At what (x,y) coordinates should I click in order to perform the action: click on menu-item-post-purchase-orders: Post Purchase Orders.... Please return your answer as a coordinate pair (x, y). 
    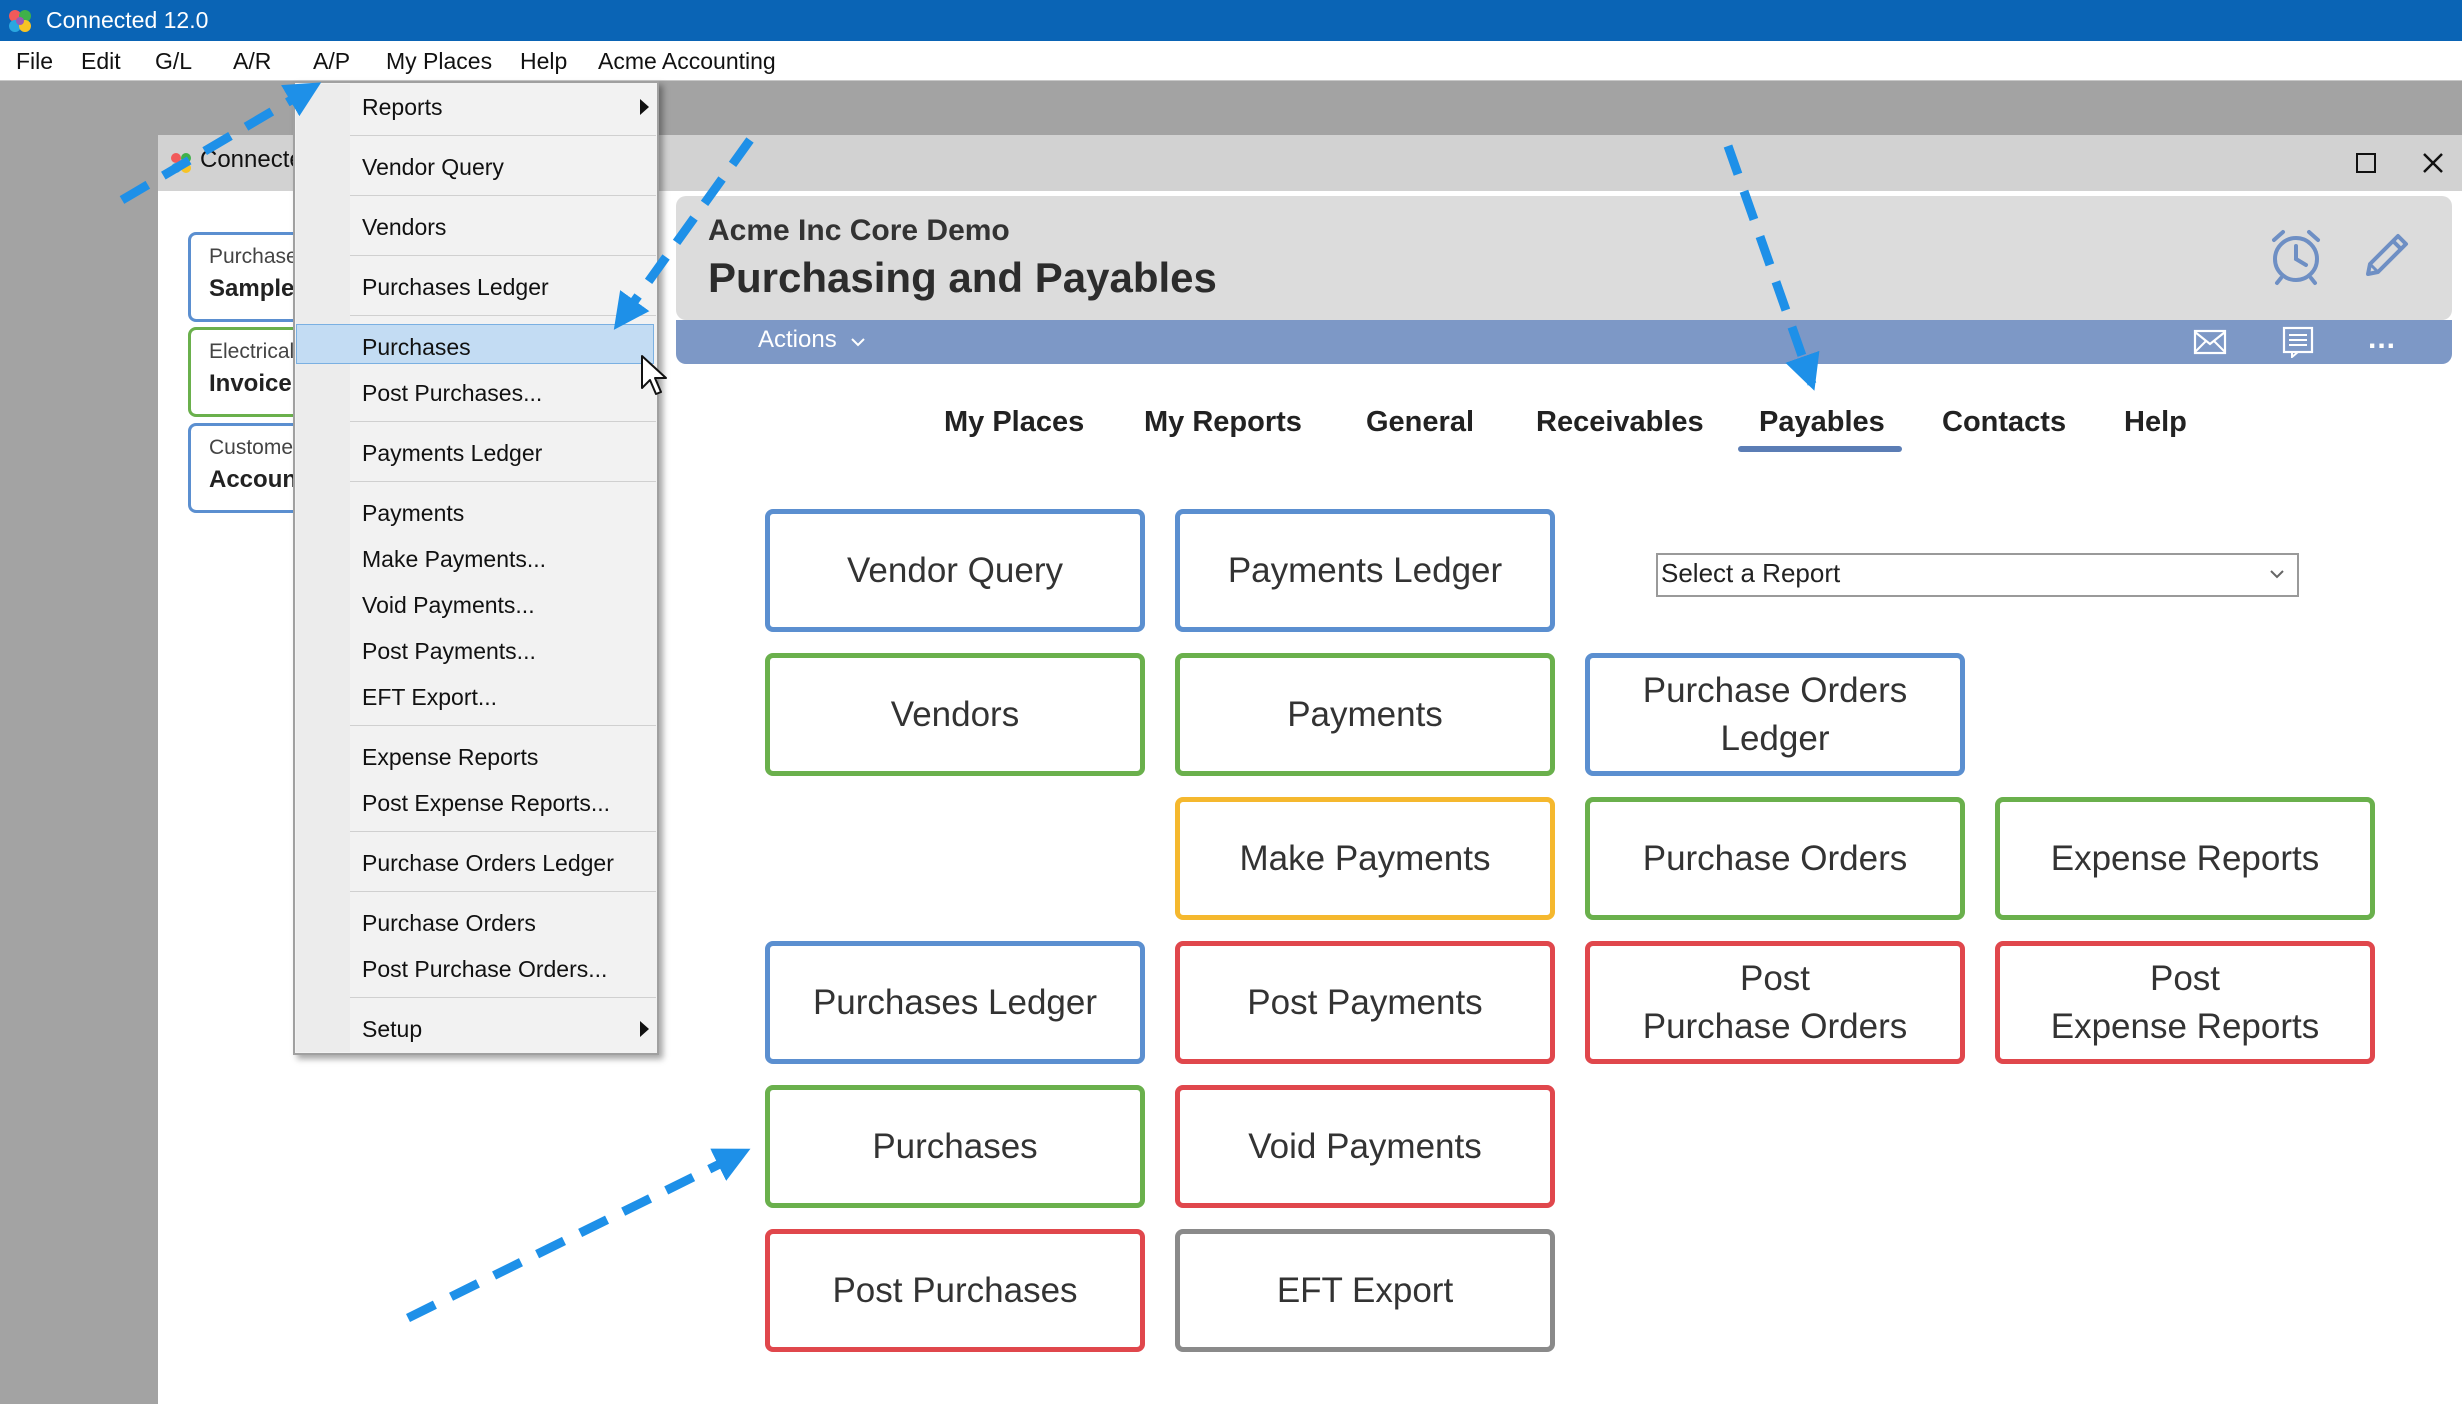
    Looking at the image, I should click on (484, 969).